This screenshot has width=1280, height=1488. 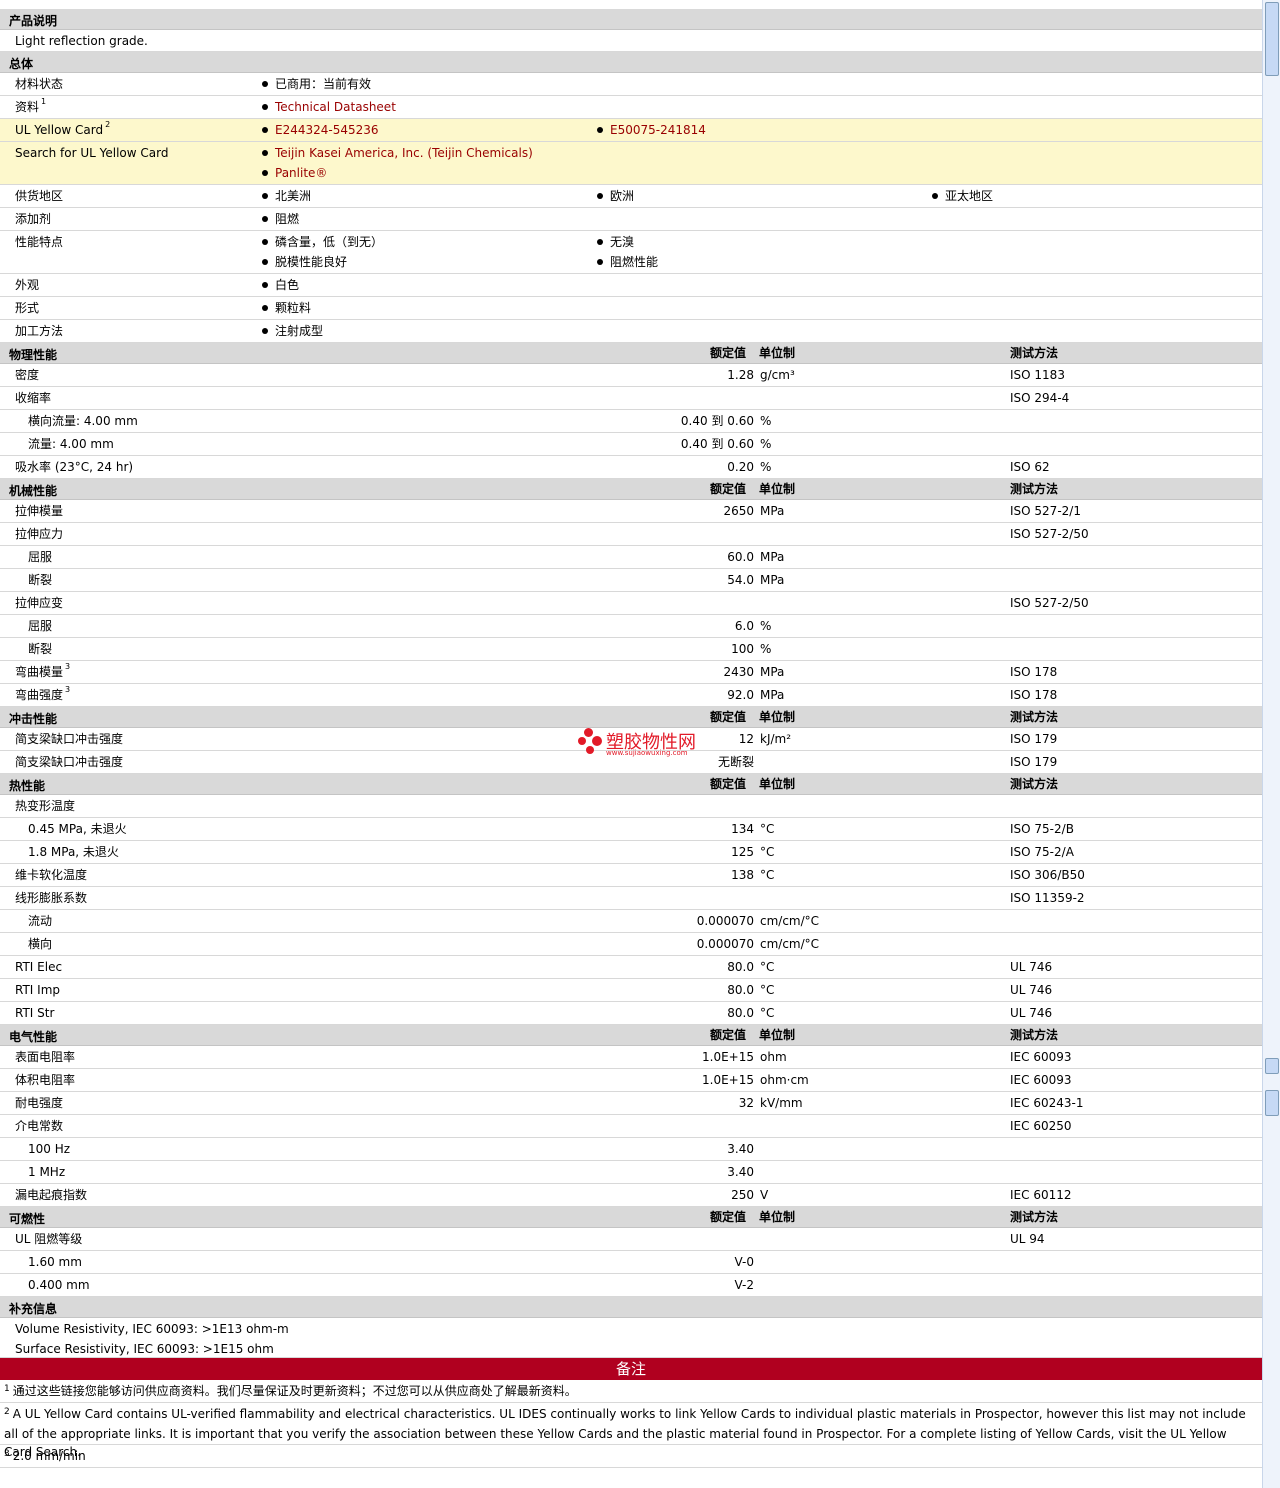 I want to click on property-label: 断裂, so click(x=40, y=580).